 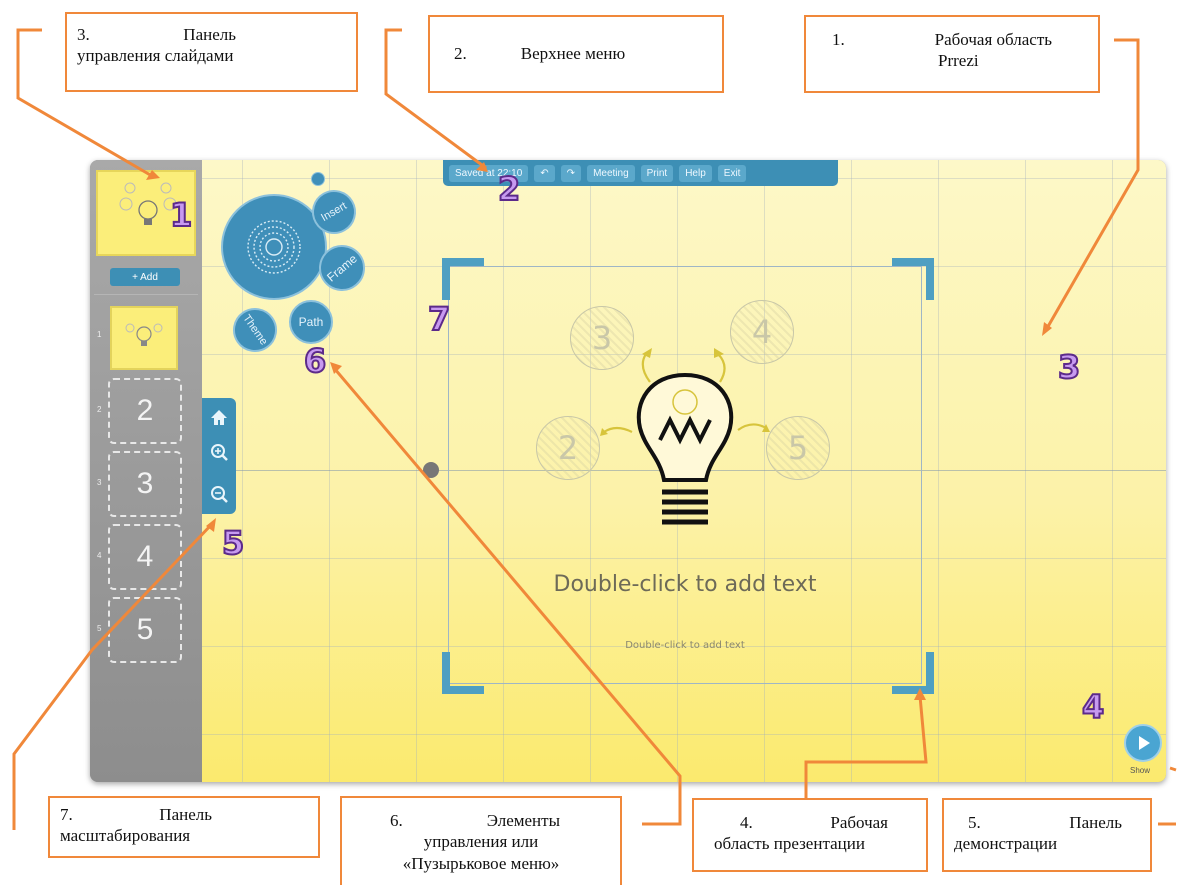 What do you see at coordinates (1069, 367) in the screenshot?
I see `badge-3: 3` at bounding box center [1069, 367].